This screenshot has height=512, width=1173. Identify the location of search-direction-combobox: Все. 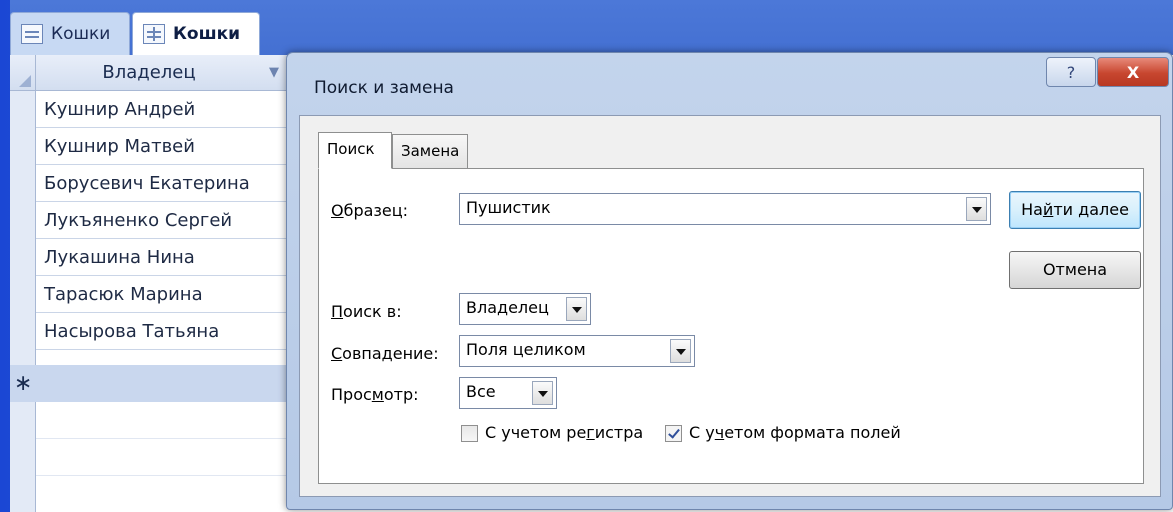
(508, 393).